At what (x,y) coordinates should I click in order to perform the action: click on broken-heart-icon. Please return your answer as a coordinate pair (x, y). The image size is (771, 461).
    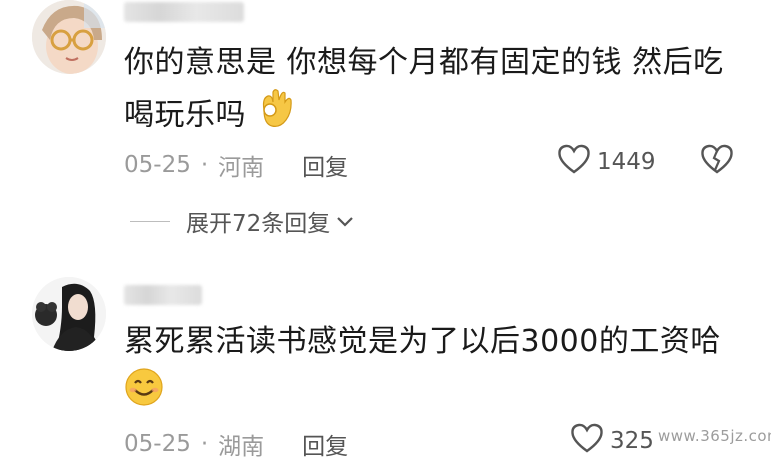
    Looking at the image, I should click on (717, 161).